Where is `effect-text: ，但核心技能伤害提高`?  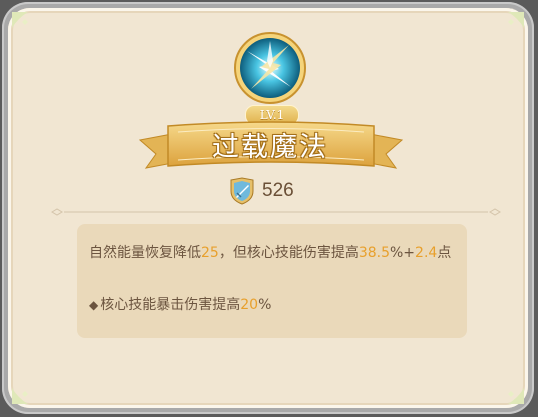 effect-text: ，但核心技能伤害提高 is located at coordinates (288, 253).